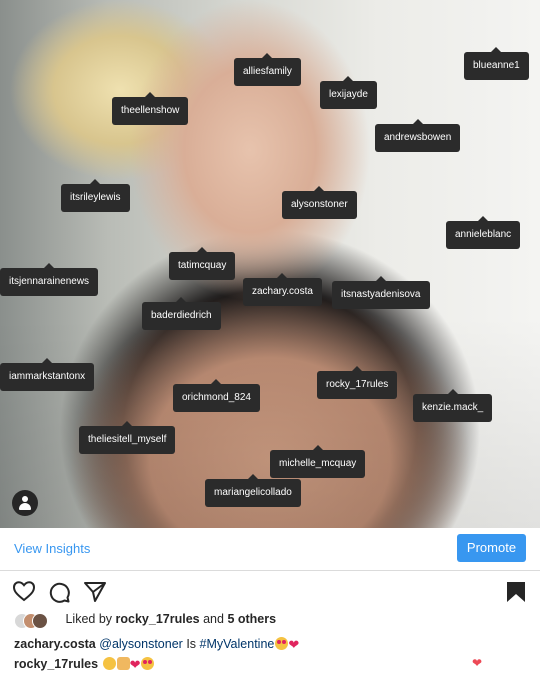 The height and width of the screenshot is (675, 540). What do you see at coordinates (270, 549) in the screenshot?
I see `insights-bar: View Insights Promote` at bounding box center [270, 549].